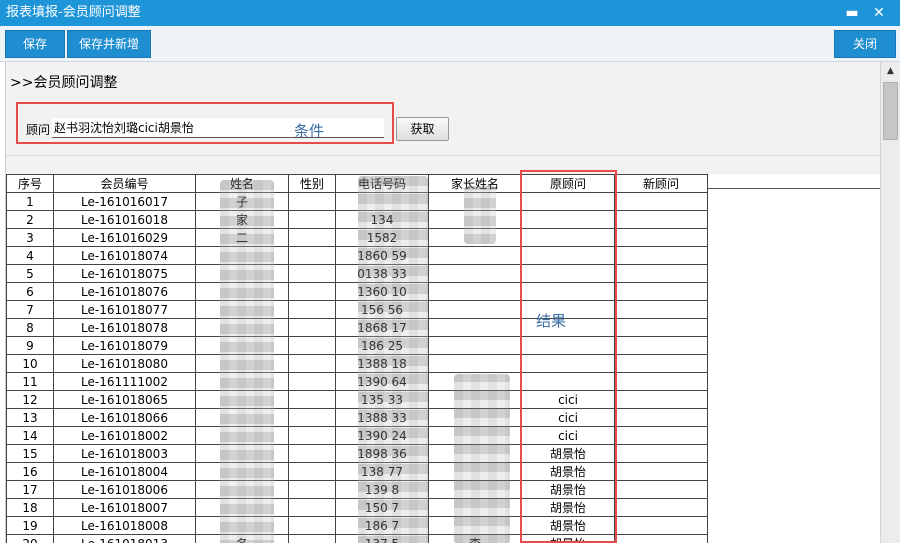 This screenshot has width=900, height=543. Describe the element at coordinates (357, 273) in the screenshot. I see `table-row: 5Le-1610180750138 33` at that location.